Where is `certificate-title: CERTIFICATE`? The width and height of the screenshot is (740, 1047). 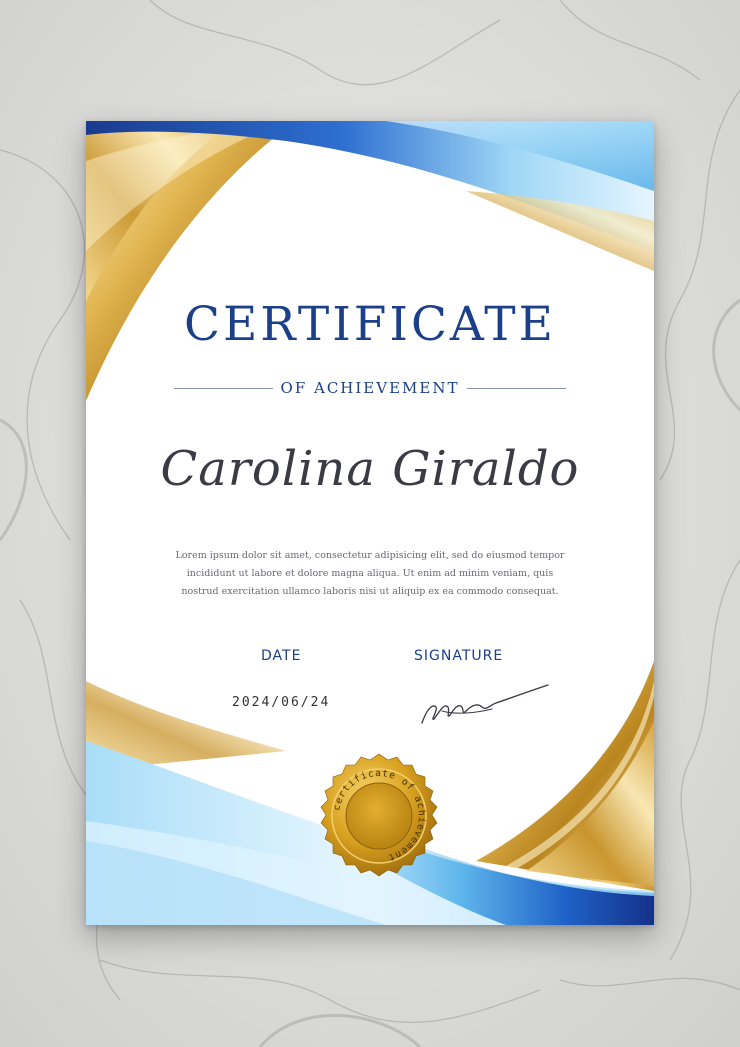 certificate-title: CERTIFICATE is located at coordinates (370, 324).